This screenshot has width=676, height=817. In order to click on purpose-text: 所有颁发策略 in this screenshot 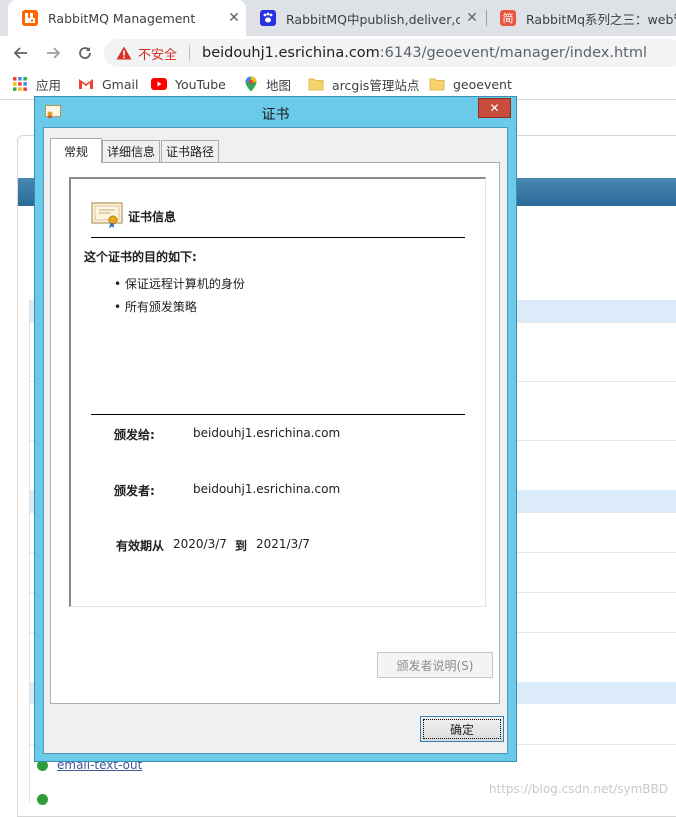, I will do `click(160, 307)`.